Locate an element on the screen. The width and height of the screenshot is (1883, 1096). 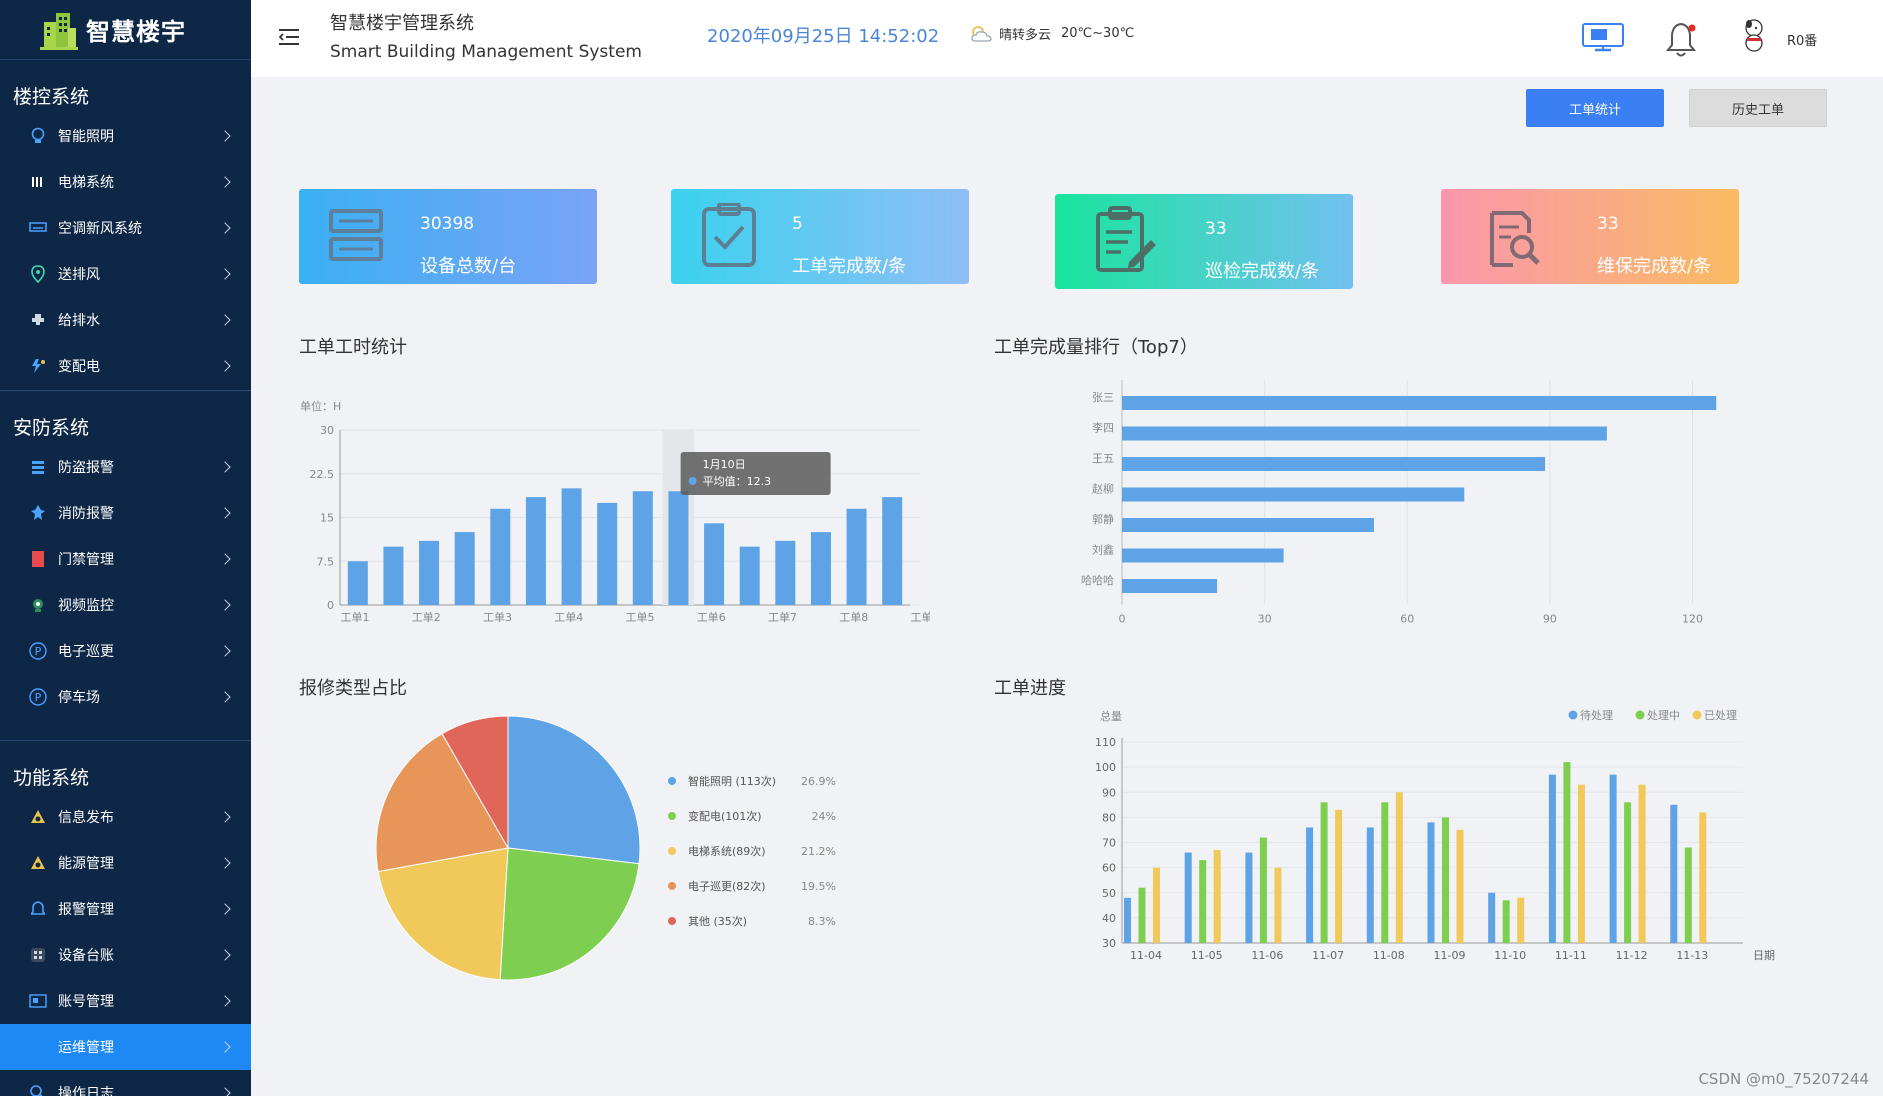
x-tick-label: 11-11 is located at coordinates (1571, 955).